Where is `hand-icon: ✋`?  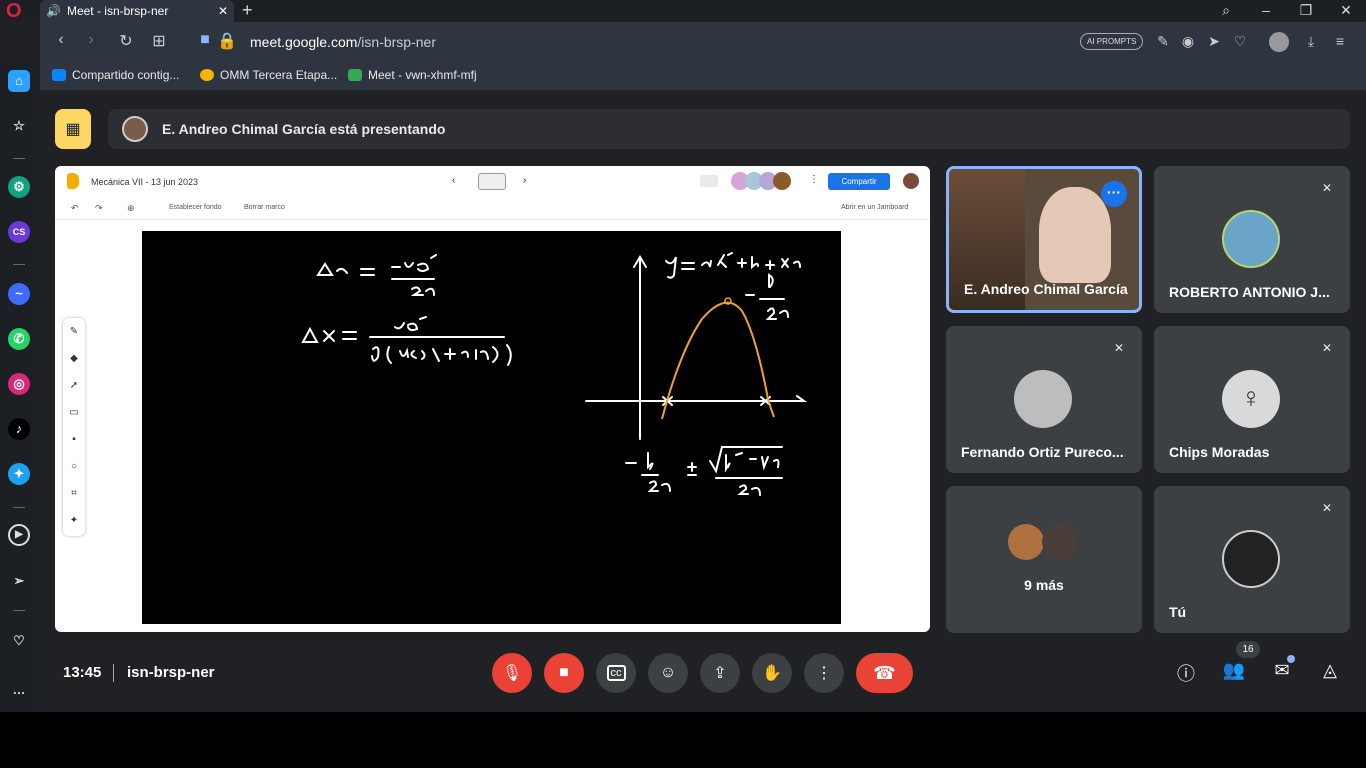
hand-icon: ✋ is located at coordinates (772, 673).